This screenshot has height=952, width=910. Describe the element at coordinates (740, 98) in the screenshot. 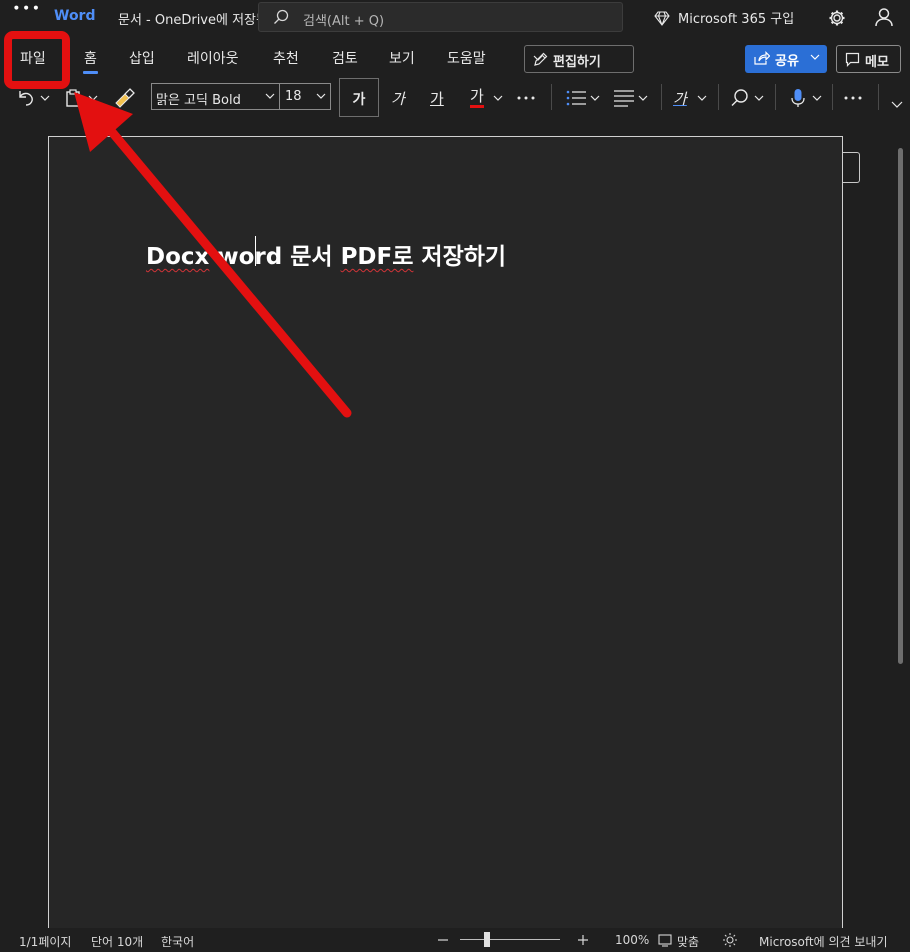

I see `find-icon` at that location.